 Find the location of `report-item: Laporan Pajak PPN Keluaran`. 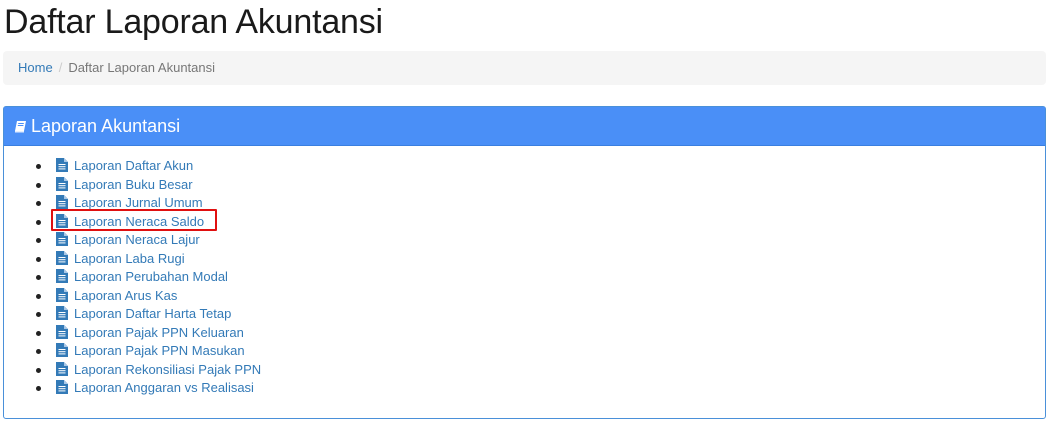

report-item: Laporan Pajak PPN Keluaran is located at coordinates (150, 334).